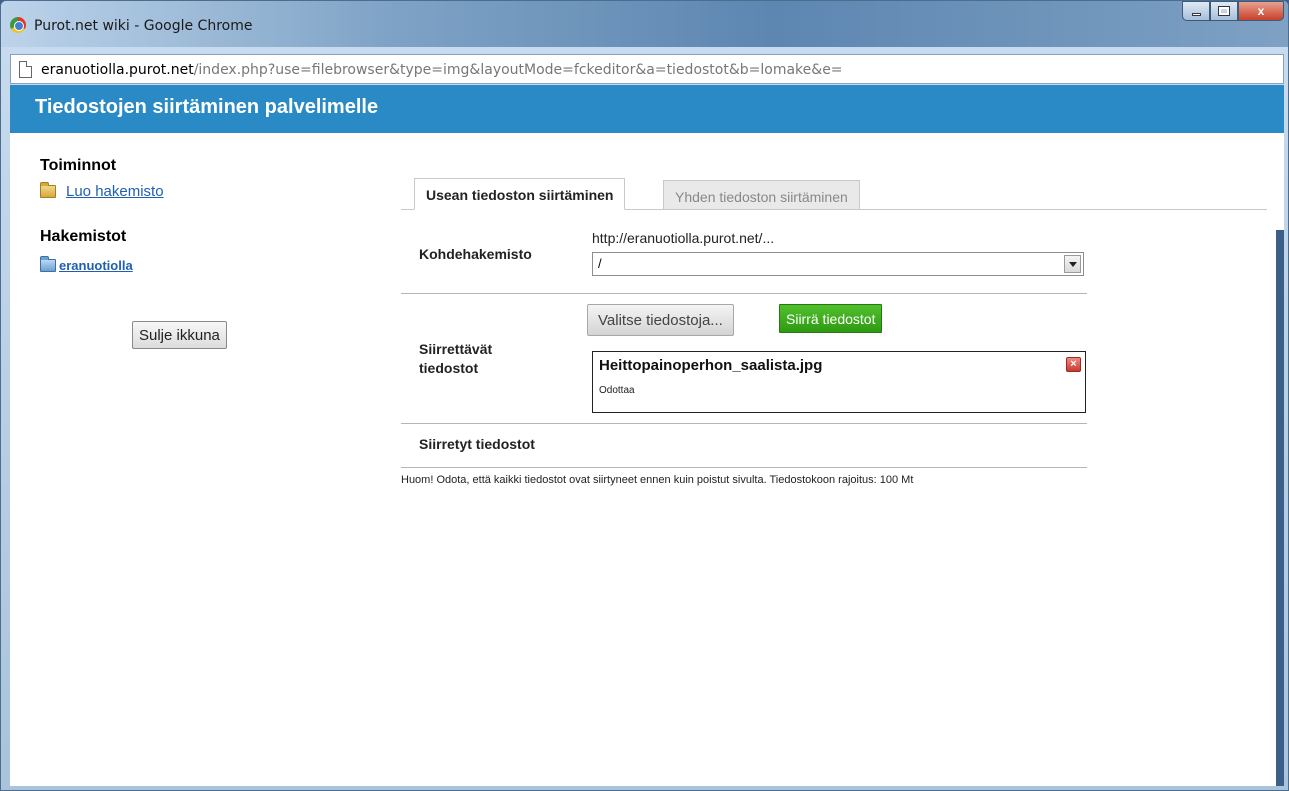 The height and width of the screenshot is (791, 1289). I want to click on window-title: Purot.net wiki - Google Chrome, so click(143, 26).